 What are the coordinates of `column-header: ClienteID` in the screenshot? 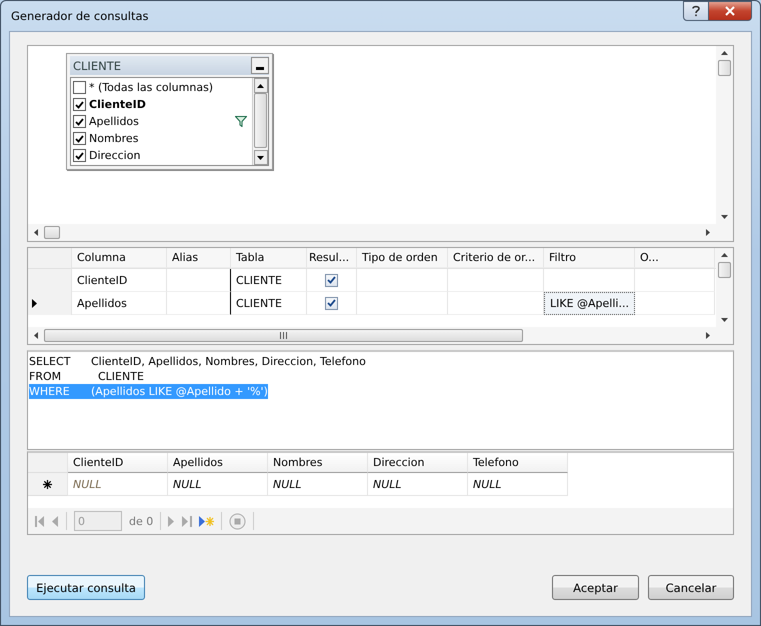 It's located at (118, 463).